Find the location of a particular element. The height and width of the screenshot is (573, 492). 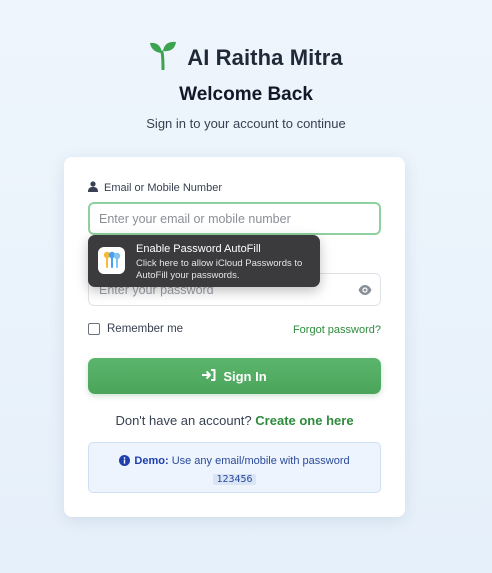

user-icon is located at coordinates (93, 188).